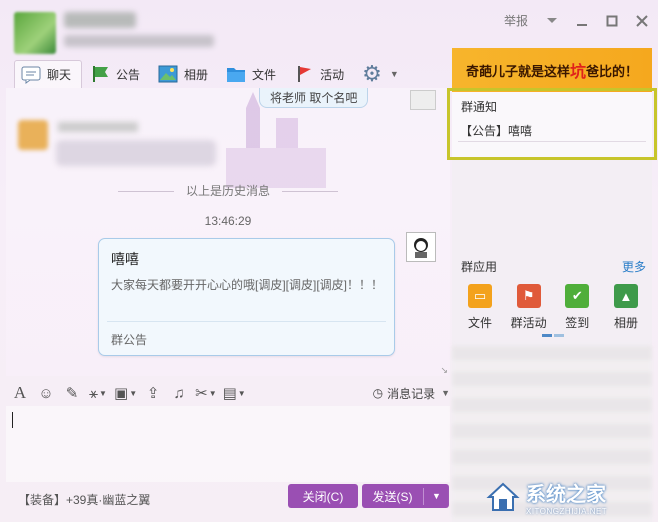 This screenshot has width=658, height=522. What do you see at coordinates (567, 511) in the screenshot?
I see `watermark-en: XITONGZHIJIA.NET` at bounding box center [567, 511].